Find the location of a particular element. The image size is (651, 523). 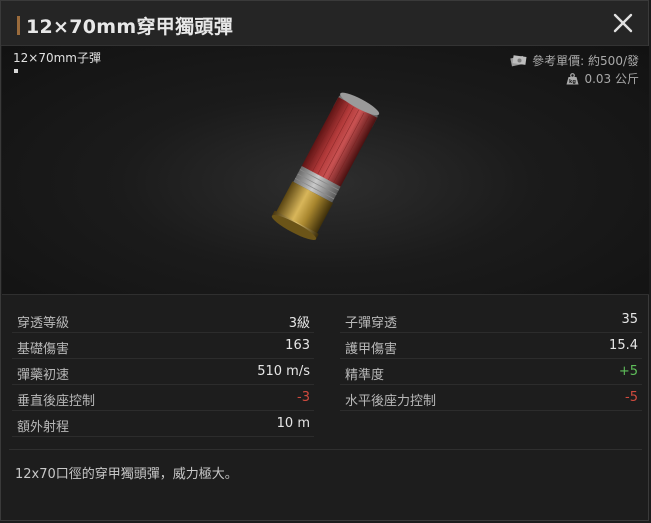

stat-value: -5 is located at coordinates (631, 397).